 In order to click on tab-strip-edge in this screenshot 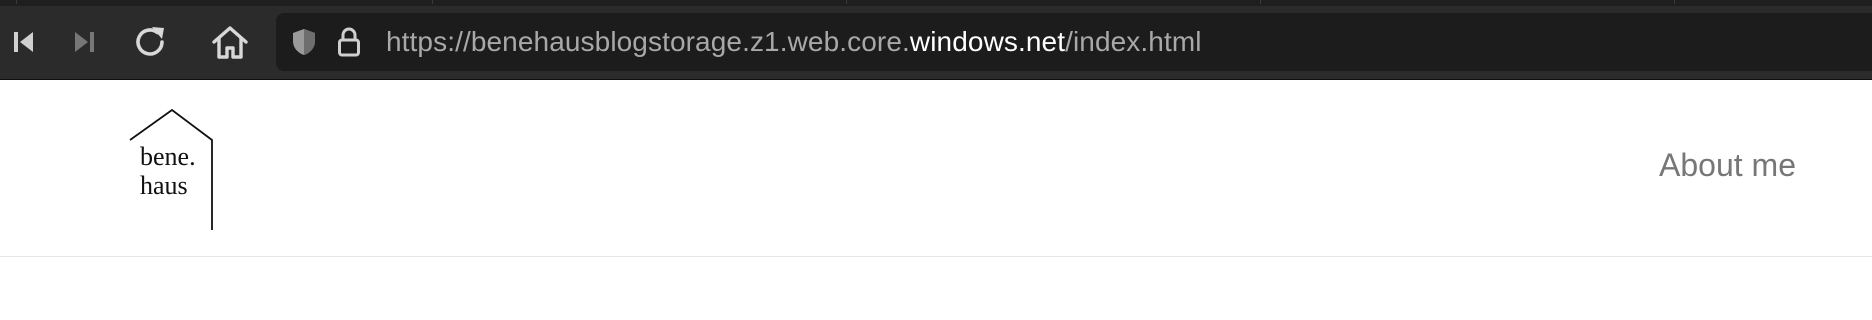, I will do `click(936, 3)`.